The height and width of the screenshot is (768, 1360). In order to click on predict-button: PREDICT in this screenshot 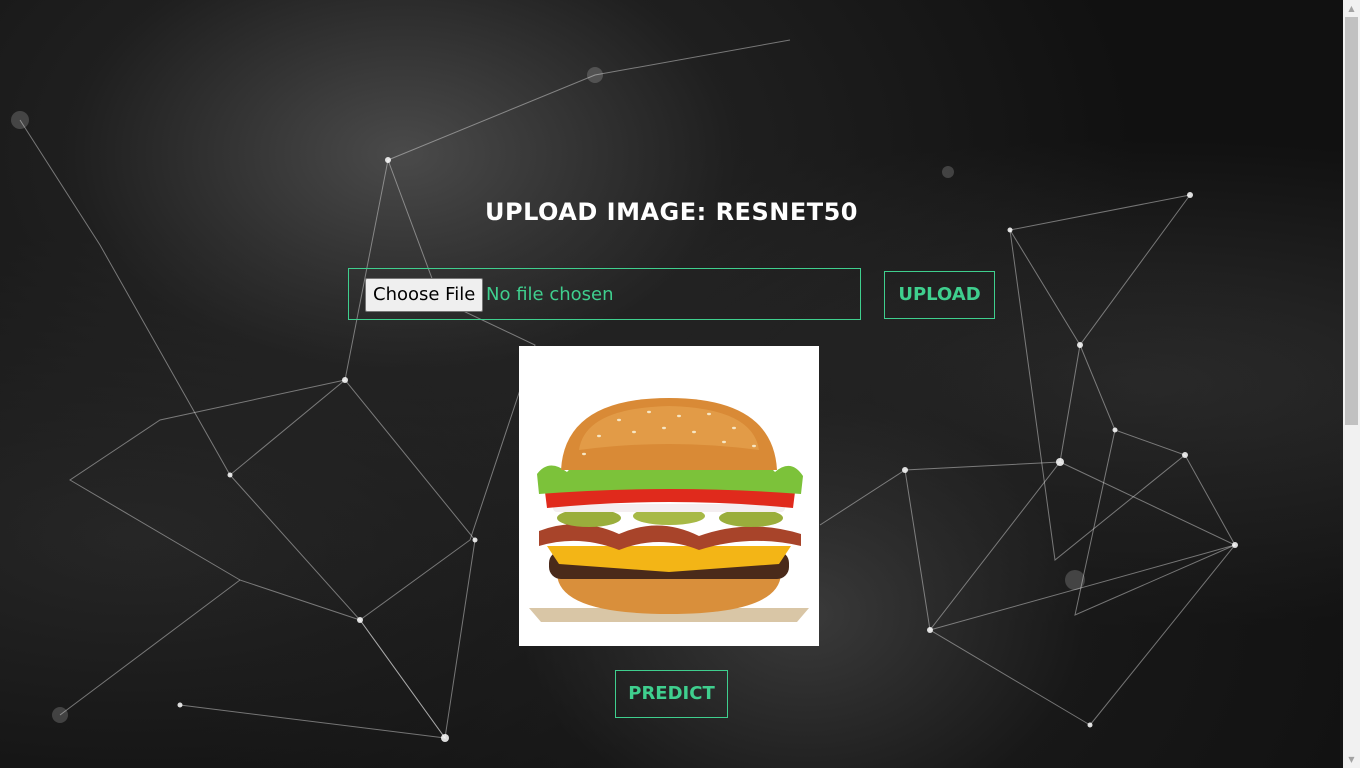, I will do `click(671, 694)`.